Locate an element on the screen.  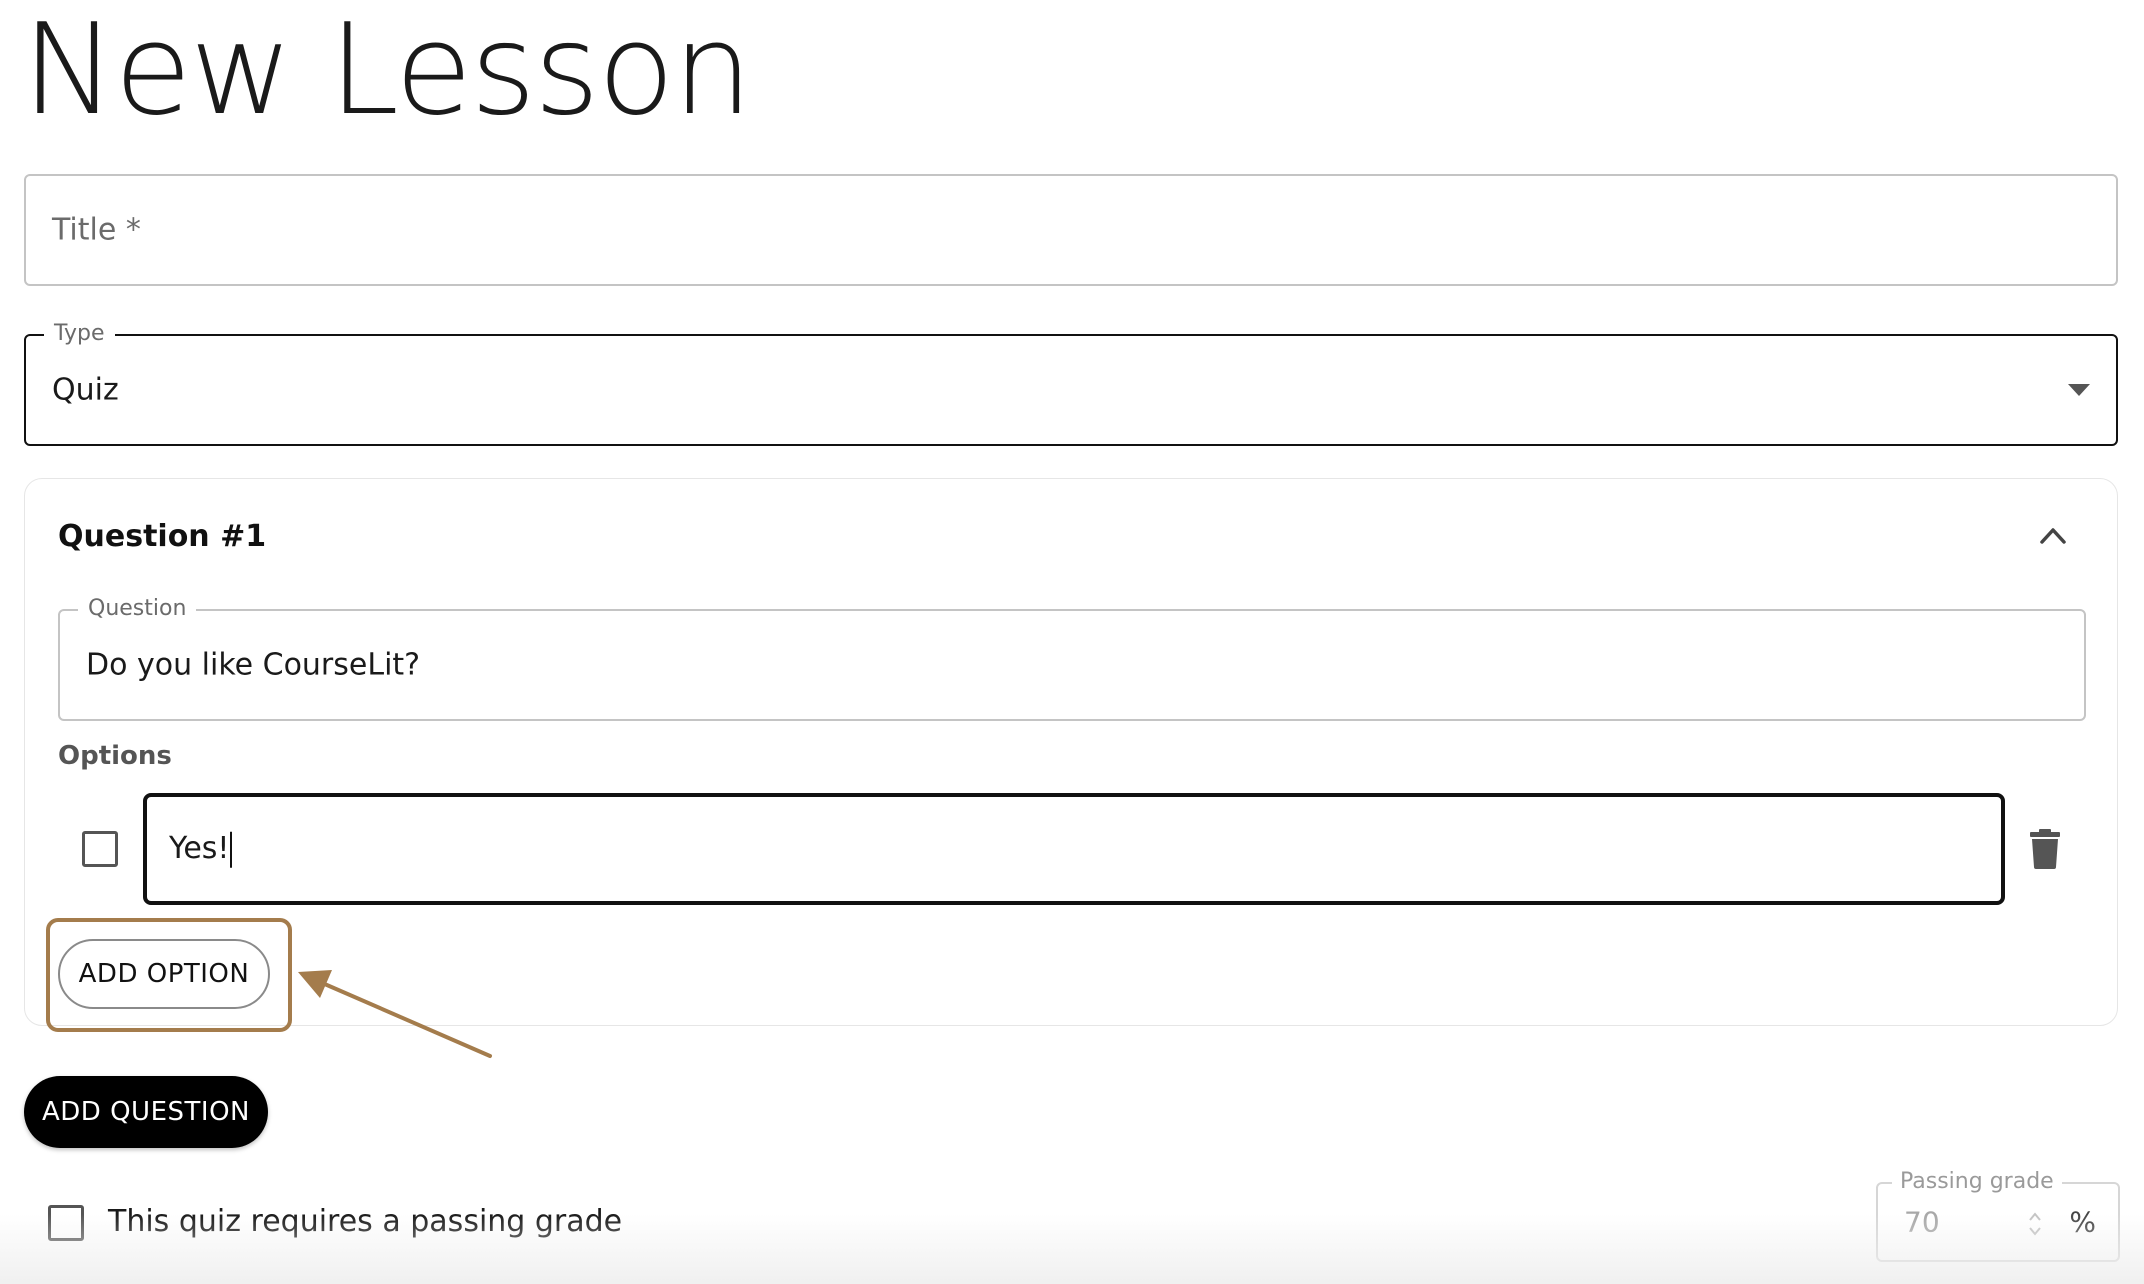
passing-grade-field: Passing grade 70 % is located at coordinates (1998, 1215).